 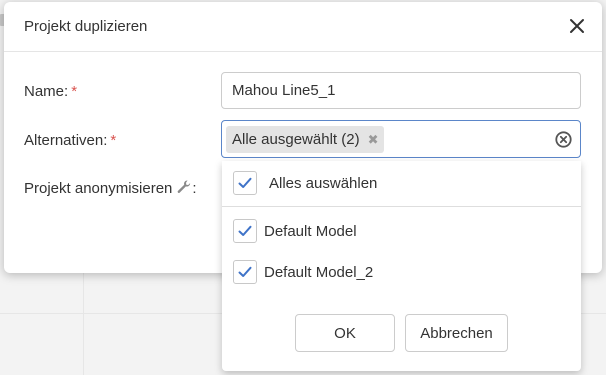 What do you see at coordinates (401, 139) in the screenshot?
I see `alternatives-multiselect: Alle ausgewählt (2) ✖` at bounding box center [401, 139].